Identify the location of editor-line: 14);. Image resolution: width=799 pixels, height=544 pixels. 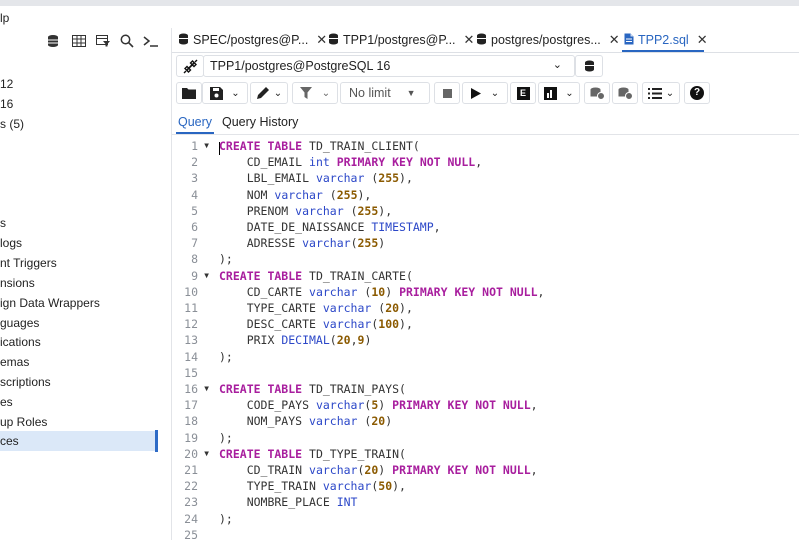
(485, 358).